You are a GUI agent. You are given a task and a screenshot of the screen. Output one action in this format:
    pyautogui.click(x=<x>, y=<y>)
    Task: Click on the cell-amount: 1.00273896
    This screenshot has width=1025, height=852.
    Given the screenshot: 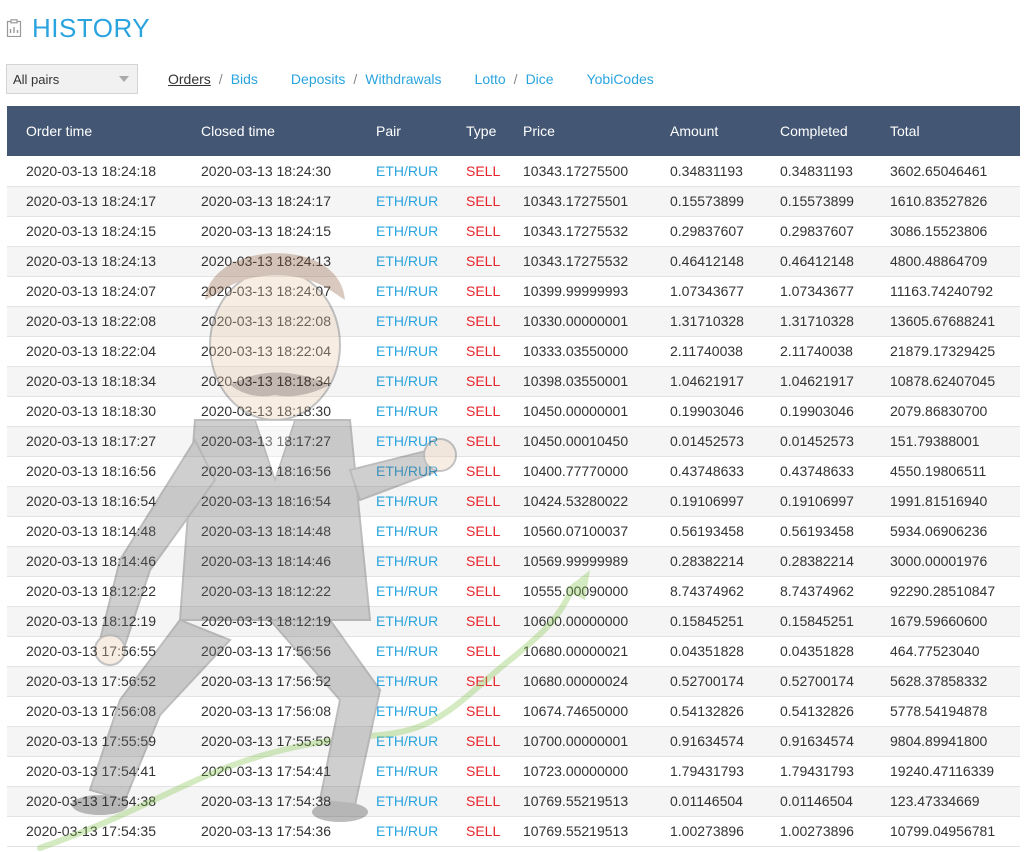 What is the action you would take?
    pyautogui.click(x=707, y=831)
    